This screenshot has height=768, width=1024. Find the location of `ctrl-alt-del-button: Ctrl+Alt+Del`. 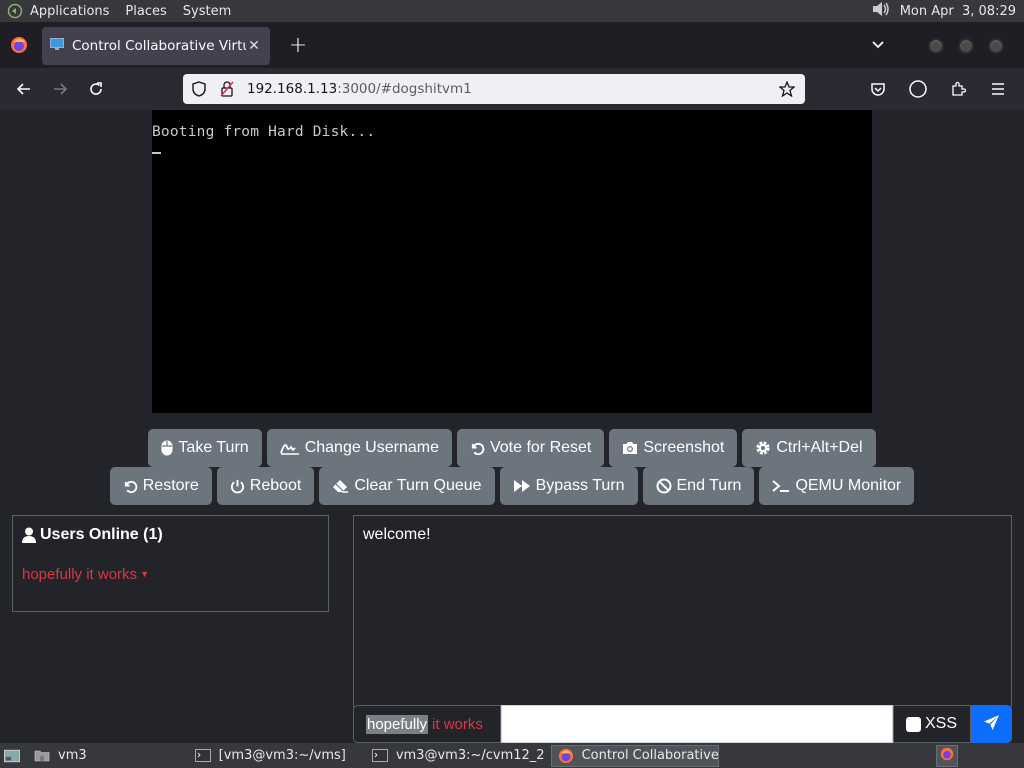

ctrl-alt-del-button: Ctrl+Alt+Del is located at coordinates (809, 448).